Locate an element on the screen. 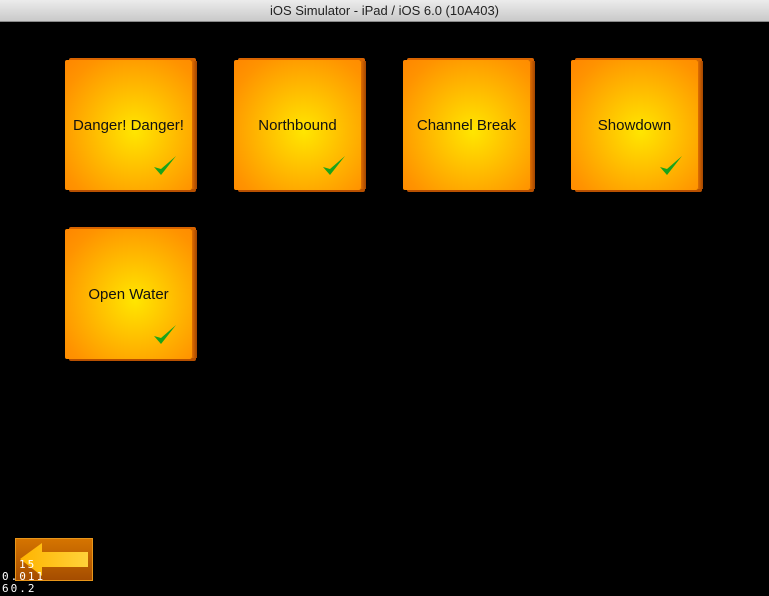  window-titlebar: iOS Simulator - iPad / iOS 6.0 (10A403) is located at coordinates (384, 11).